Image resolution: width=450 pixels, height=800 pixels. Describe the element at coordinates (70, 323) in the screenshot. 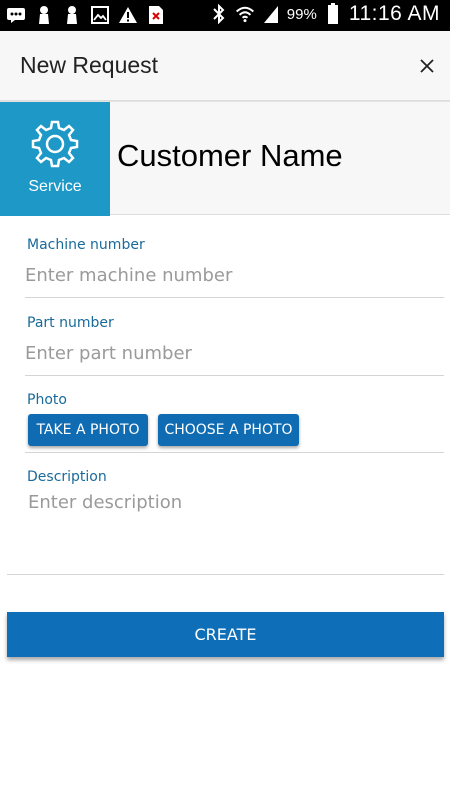

I see `part-number-label: Part number` at that location.